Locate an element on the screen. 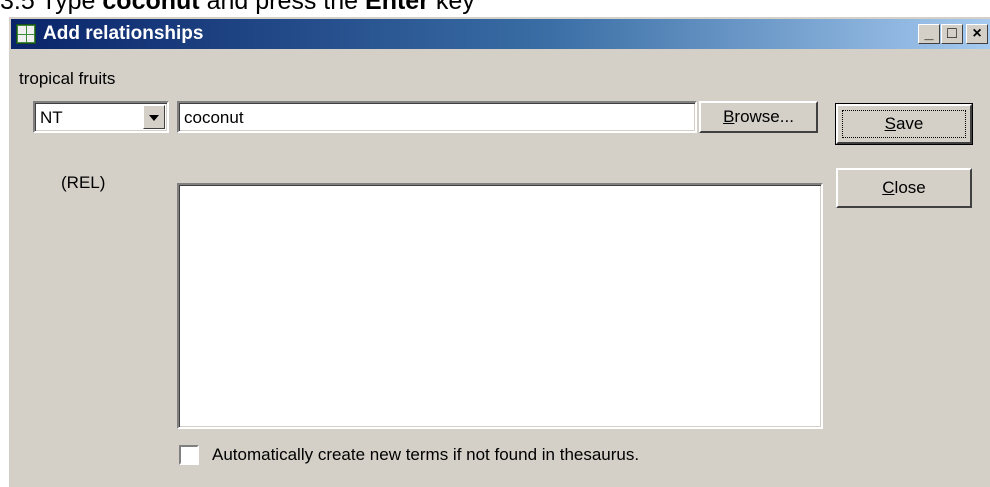  minimize-icon: _ is located at coordinates (929, 33).